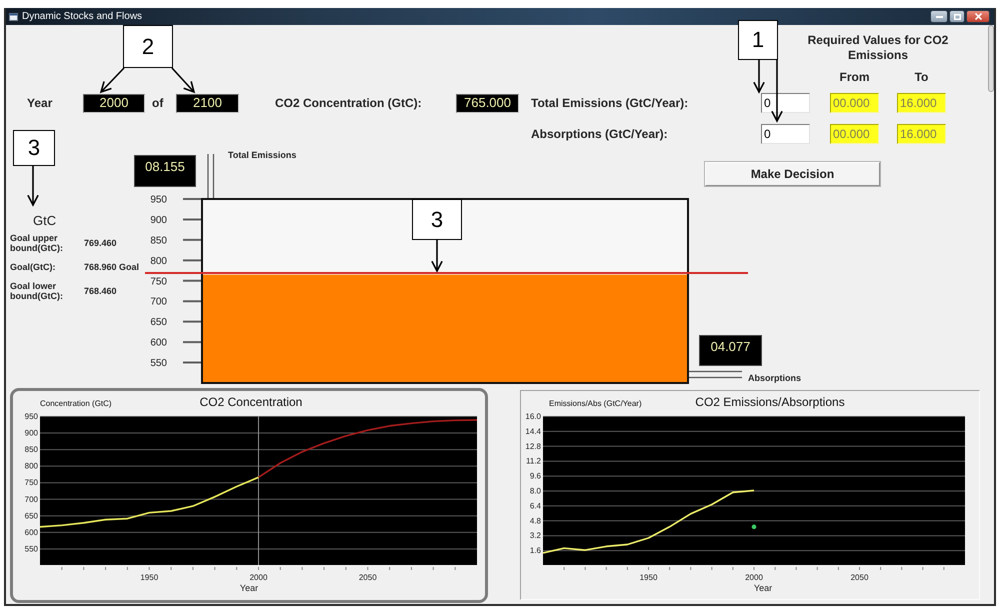  Describe the element at coordinates (40, 103) in the screenshot. I see `year-label: Year` at that location.